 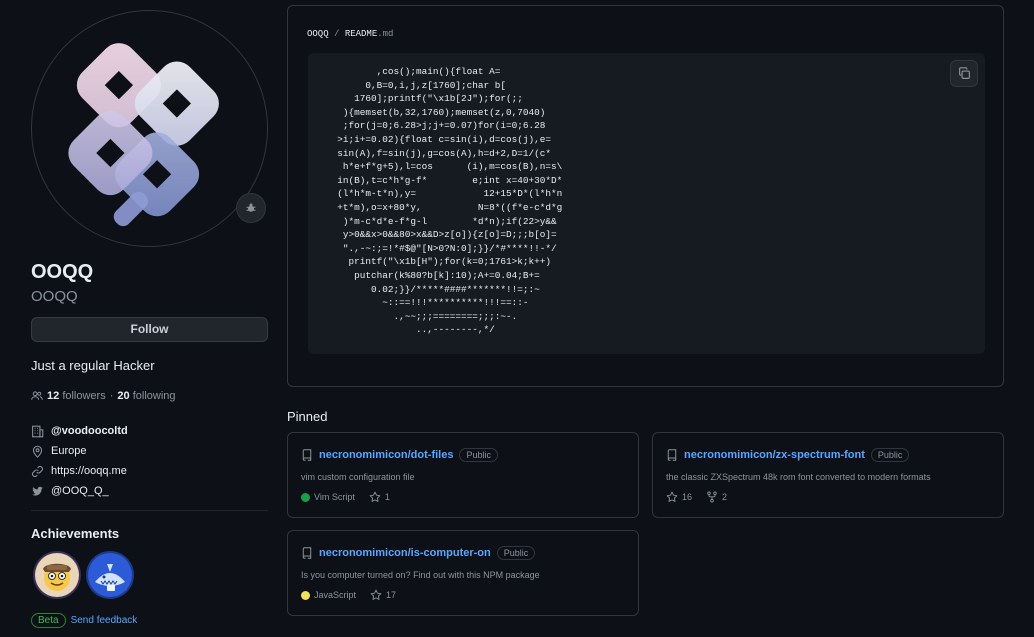 I want to click on followers-label: followers, so click(x=84, y=396).